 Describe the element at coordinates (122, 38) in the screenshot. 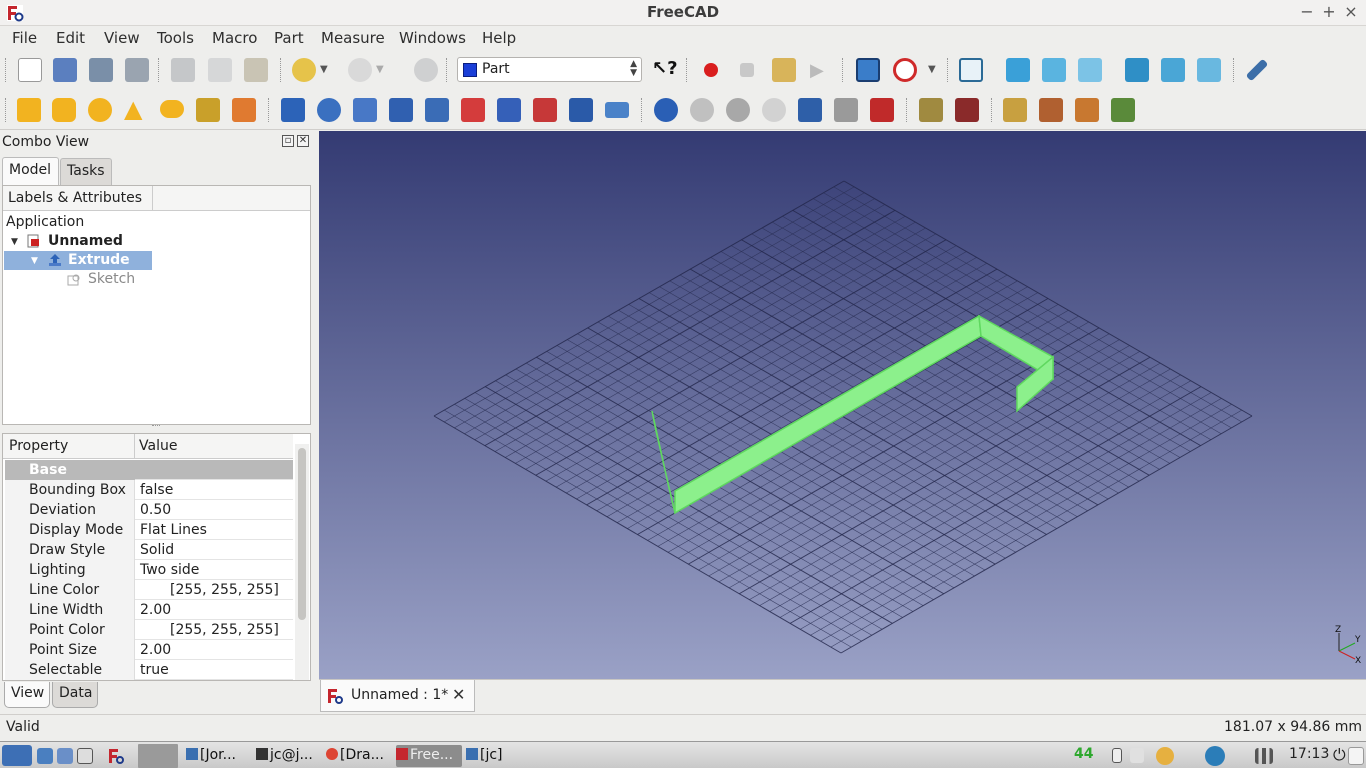

I see `menu-view: View` at that location.